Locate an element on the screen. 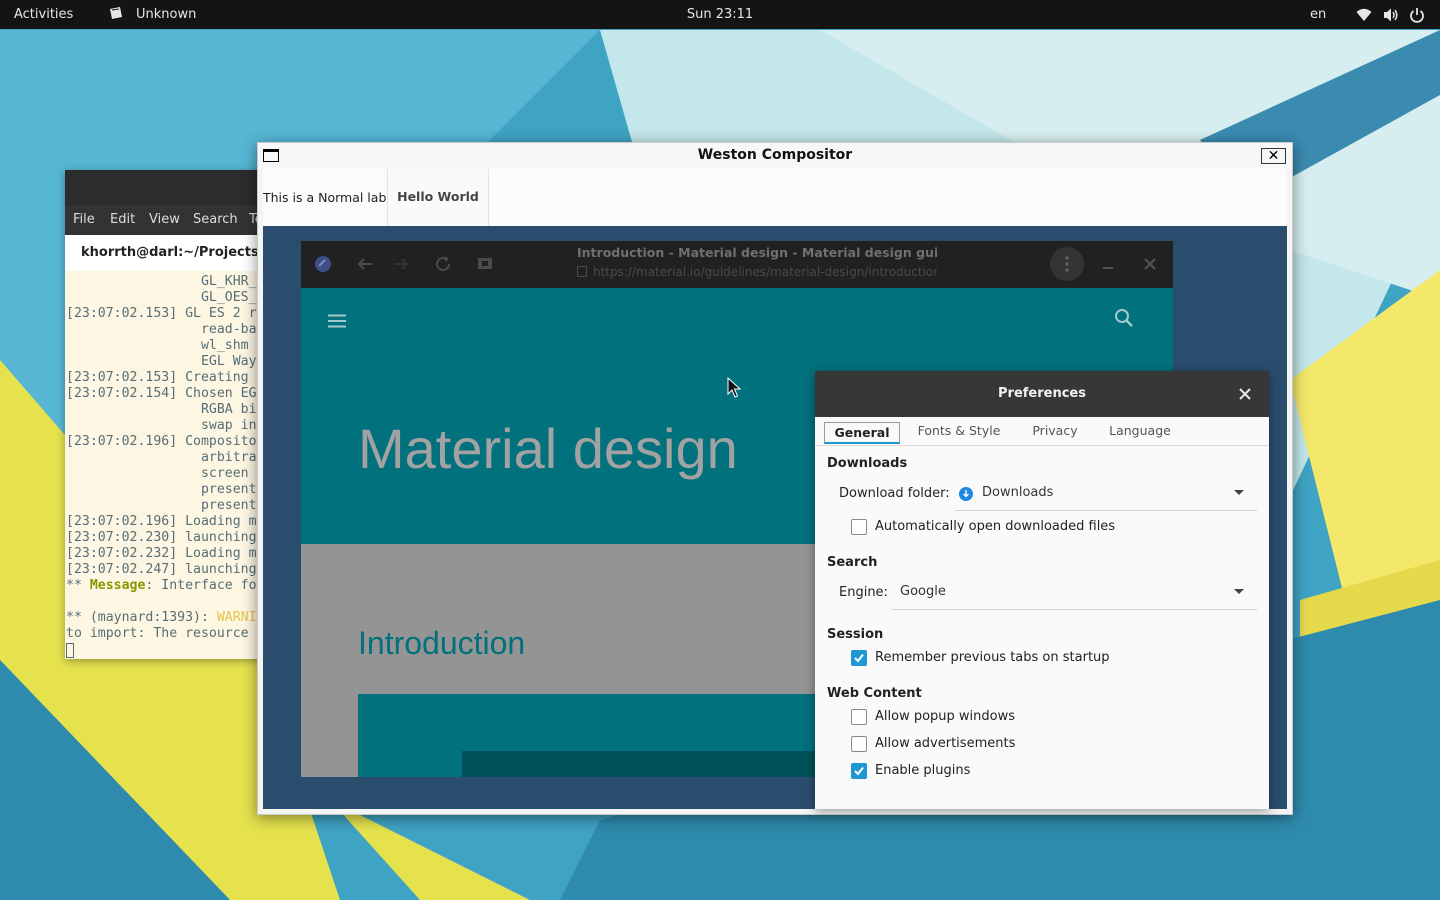  back-icon is located at coordinates (365, 264).